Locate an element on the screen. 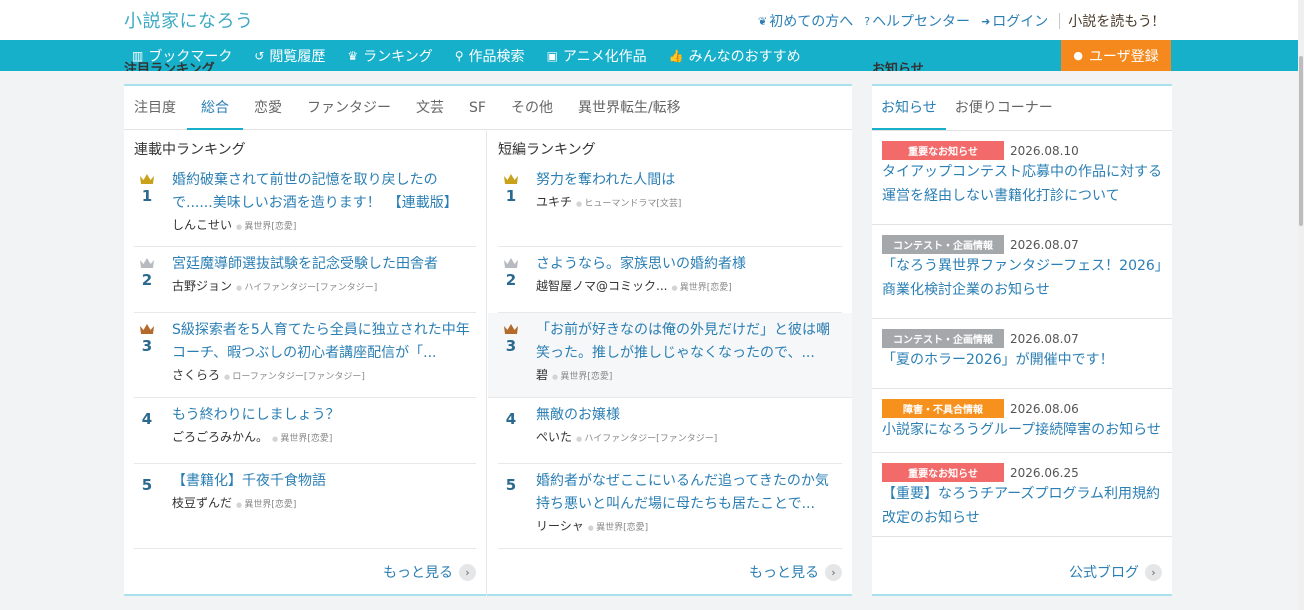 The height and width of the screenshot is (610, 1304). tab-sf: SF is located at coordinates (477, 108).